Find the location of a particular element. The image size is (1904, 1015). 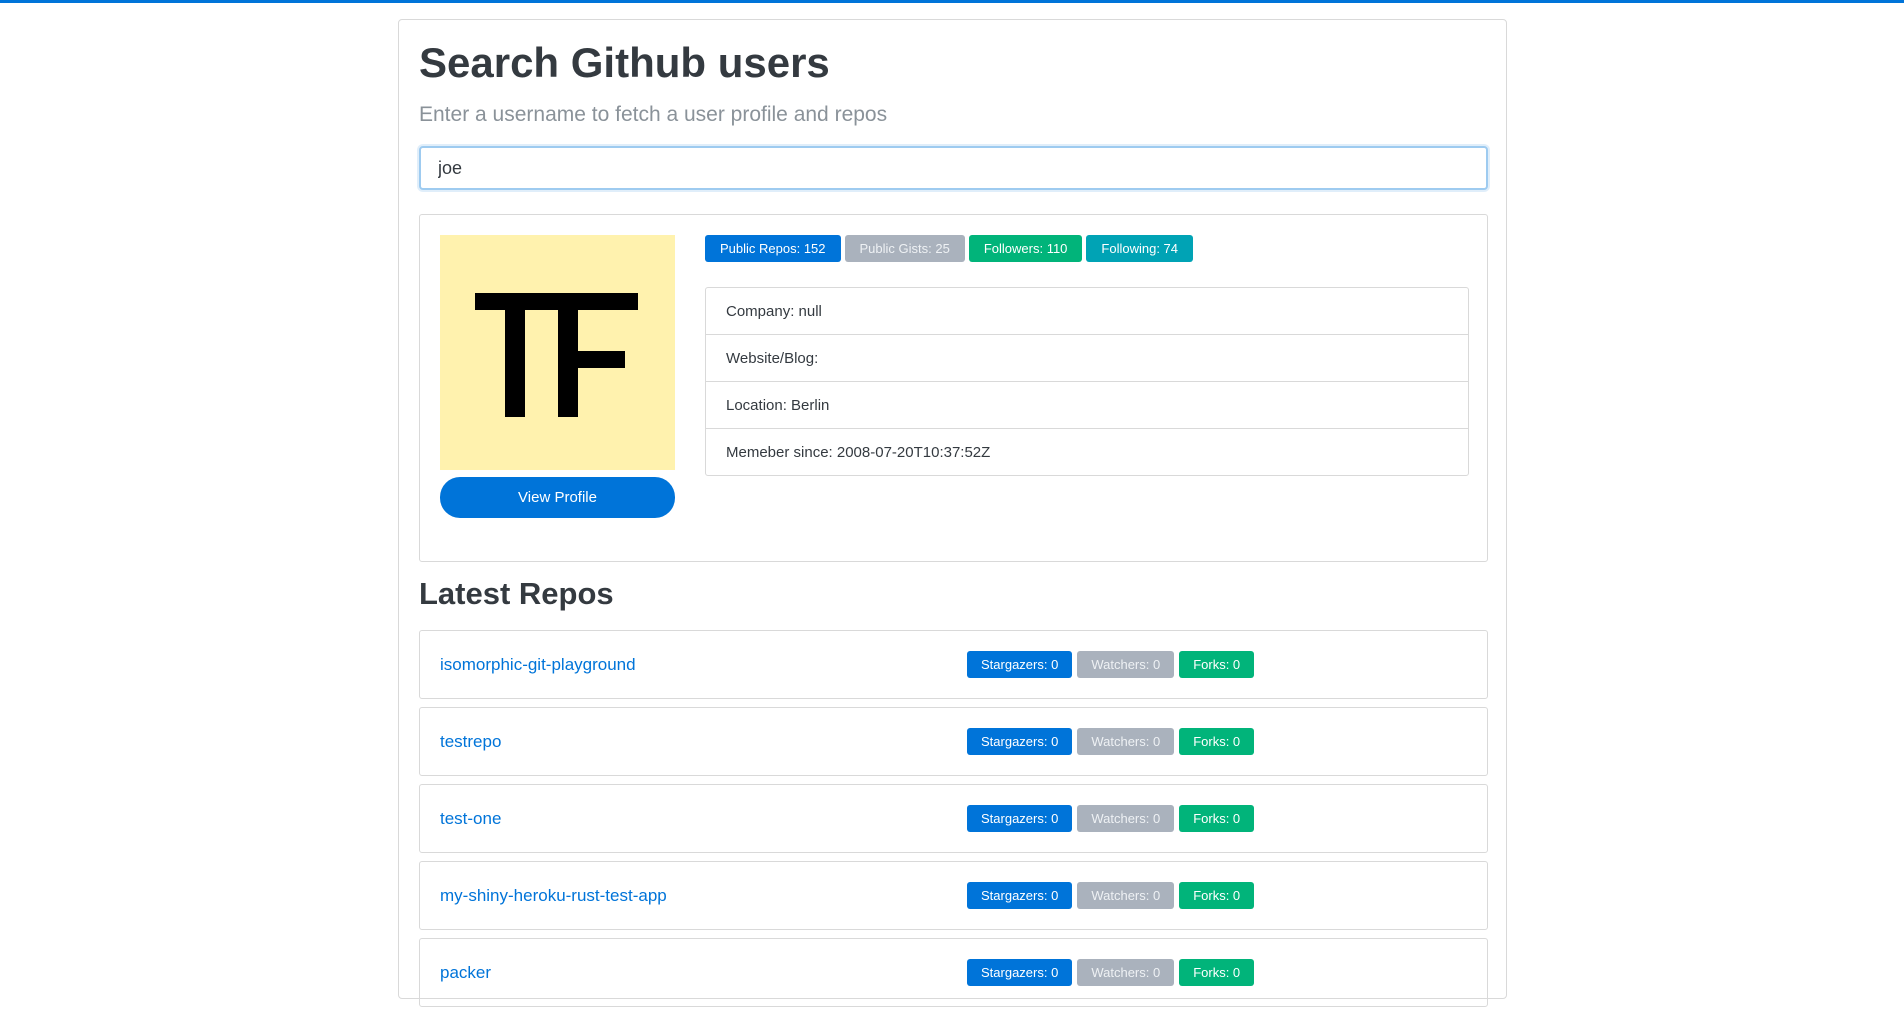

member-since-item: Memeber since: 2008-07-20T10:37:52Z is located at coordinates (858, 452).